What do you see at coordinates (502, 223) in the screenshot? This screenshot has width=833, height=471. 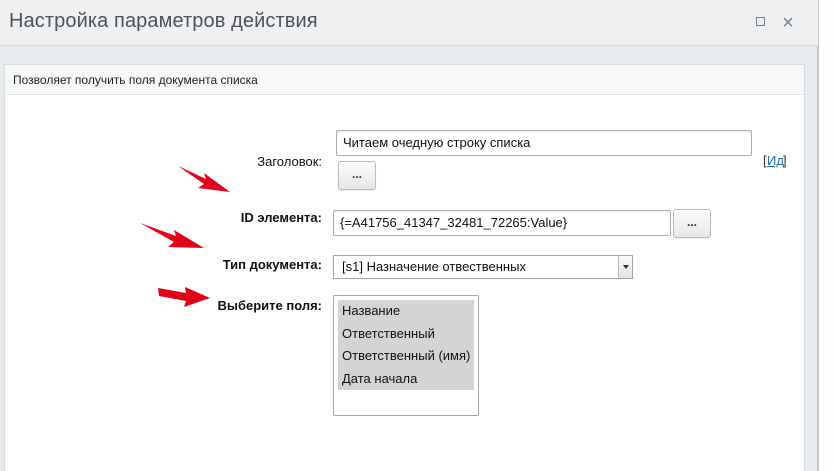 I see `element-id-input: {=A41756_41347_32481_72265:Value}` at bounding box center [502, 223].